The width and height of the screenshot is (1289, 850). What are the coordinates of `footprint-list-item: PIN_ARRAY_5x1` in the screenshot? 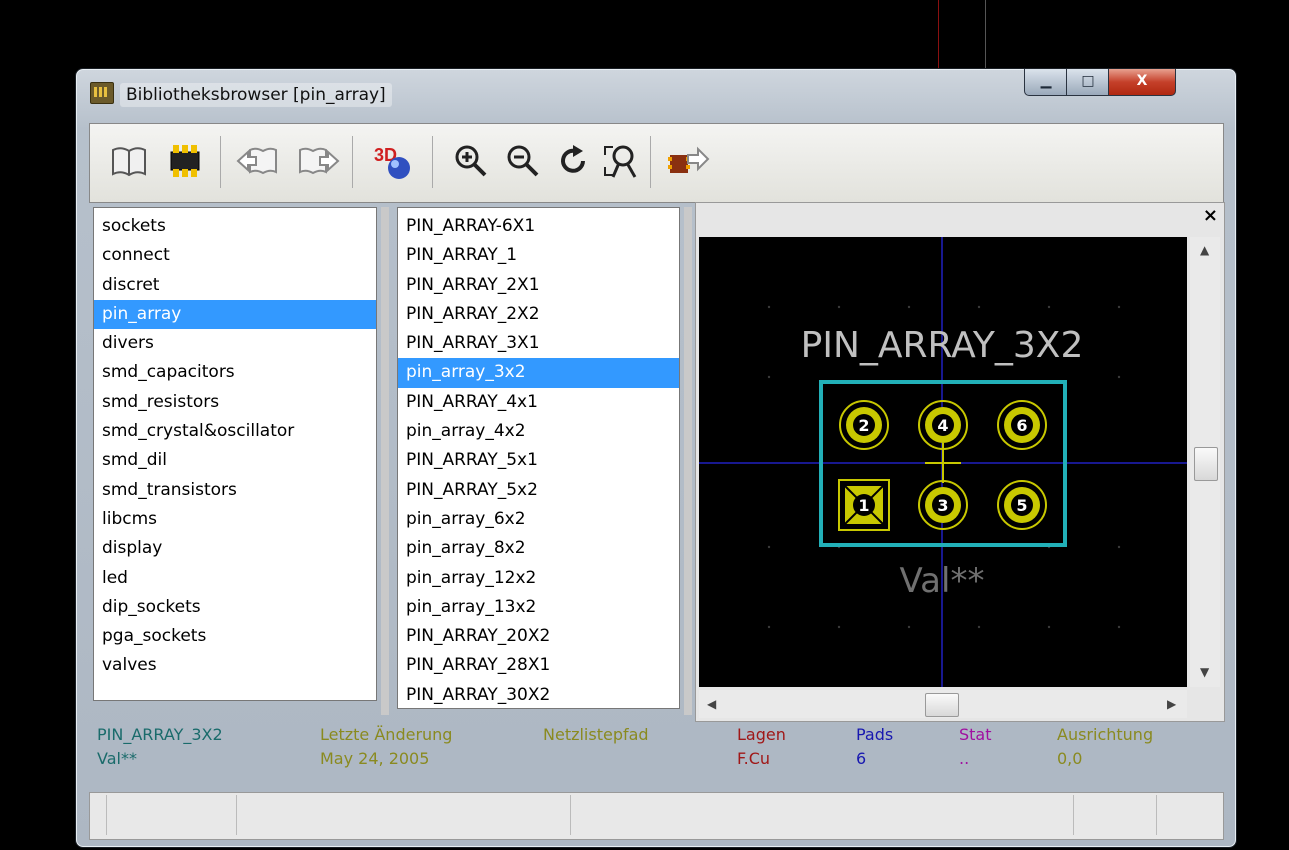 It's located at (538, 460).